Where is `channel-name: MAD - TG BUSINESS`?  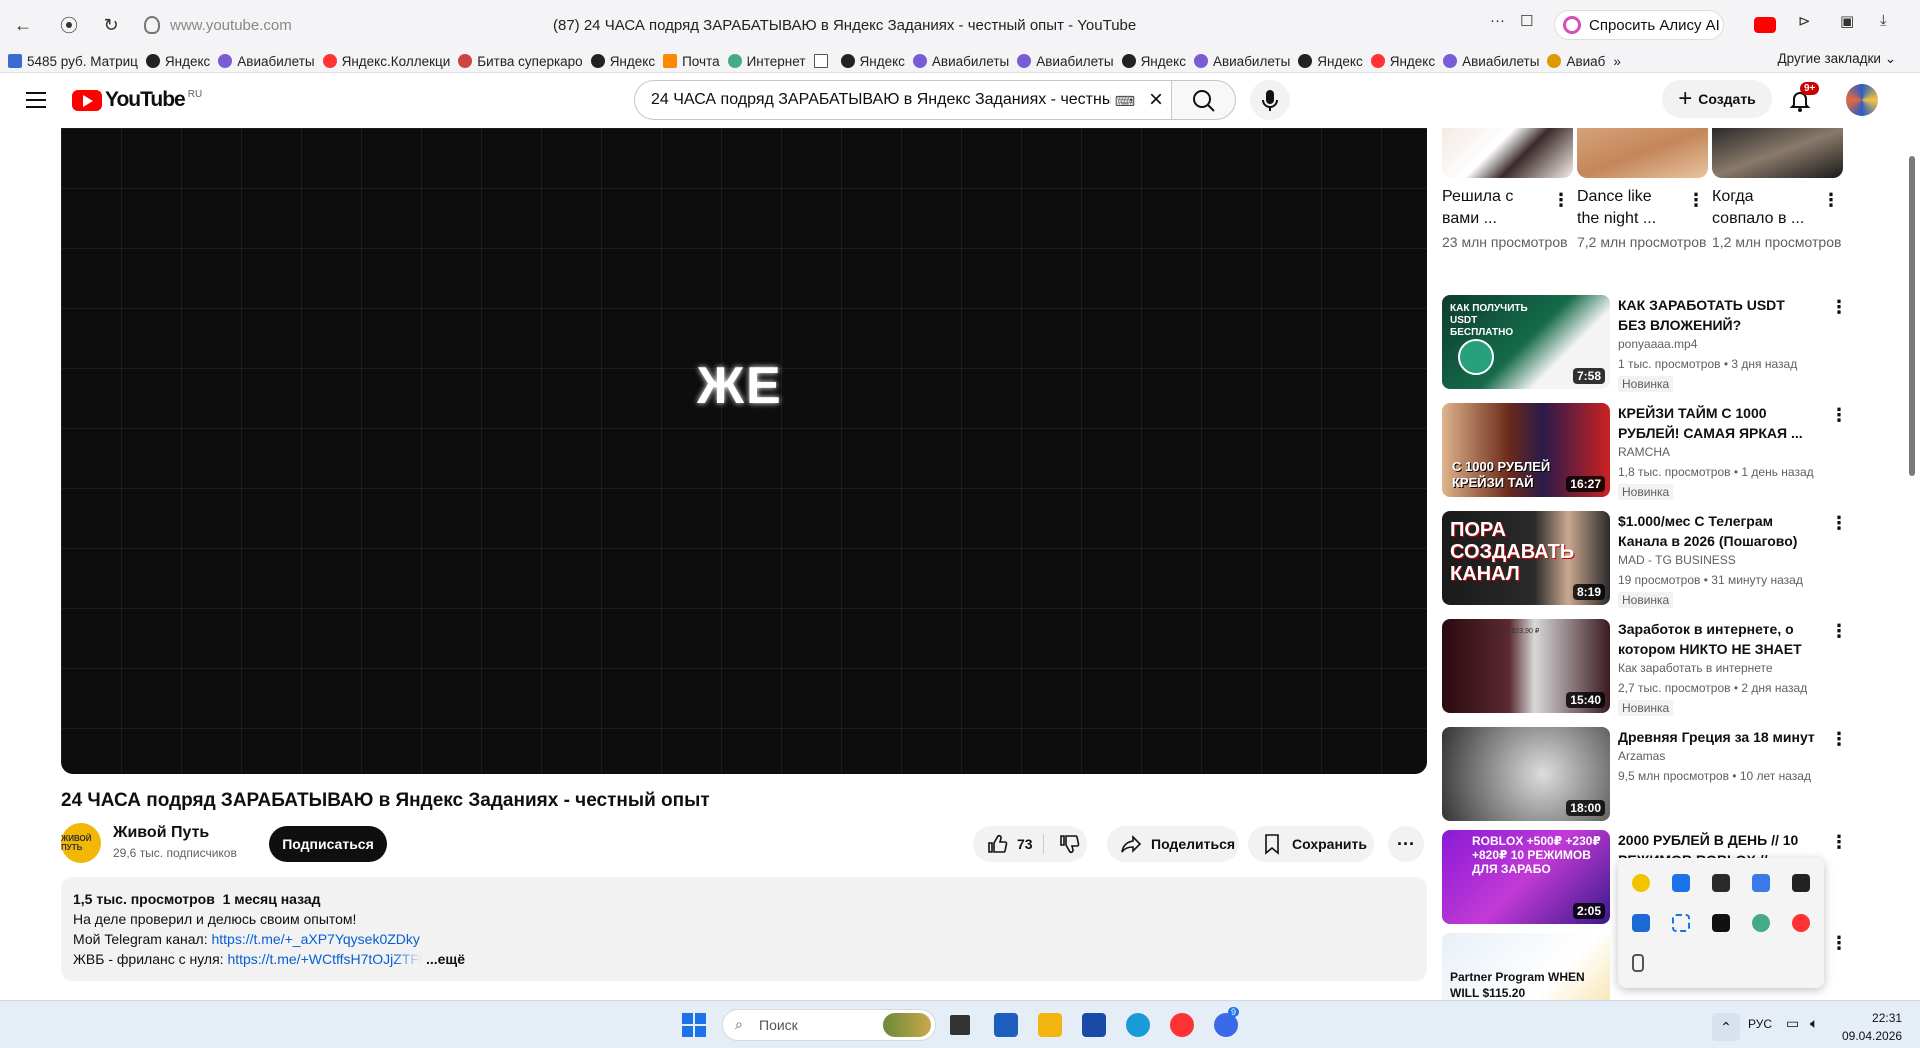 channel-name: MAD - TG BUSINESS is located at coordinates (1677, 560).